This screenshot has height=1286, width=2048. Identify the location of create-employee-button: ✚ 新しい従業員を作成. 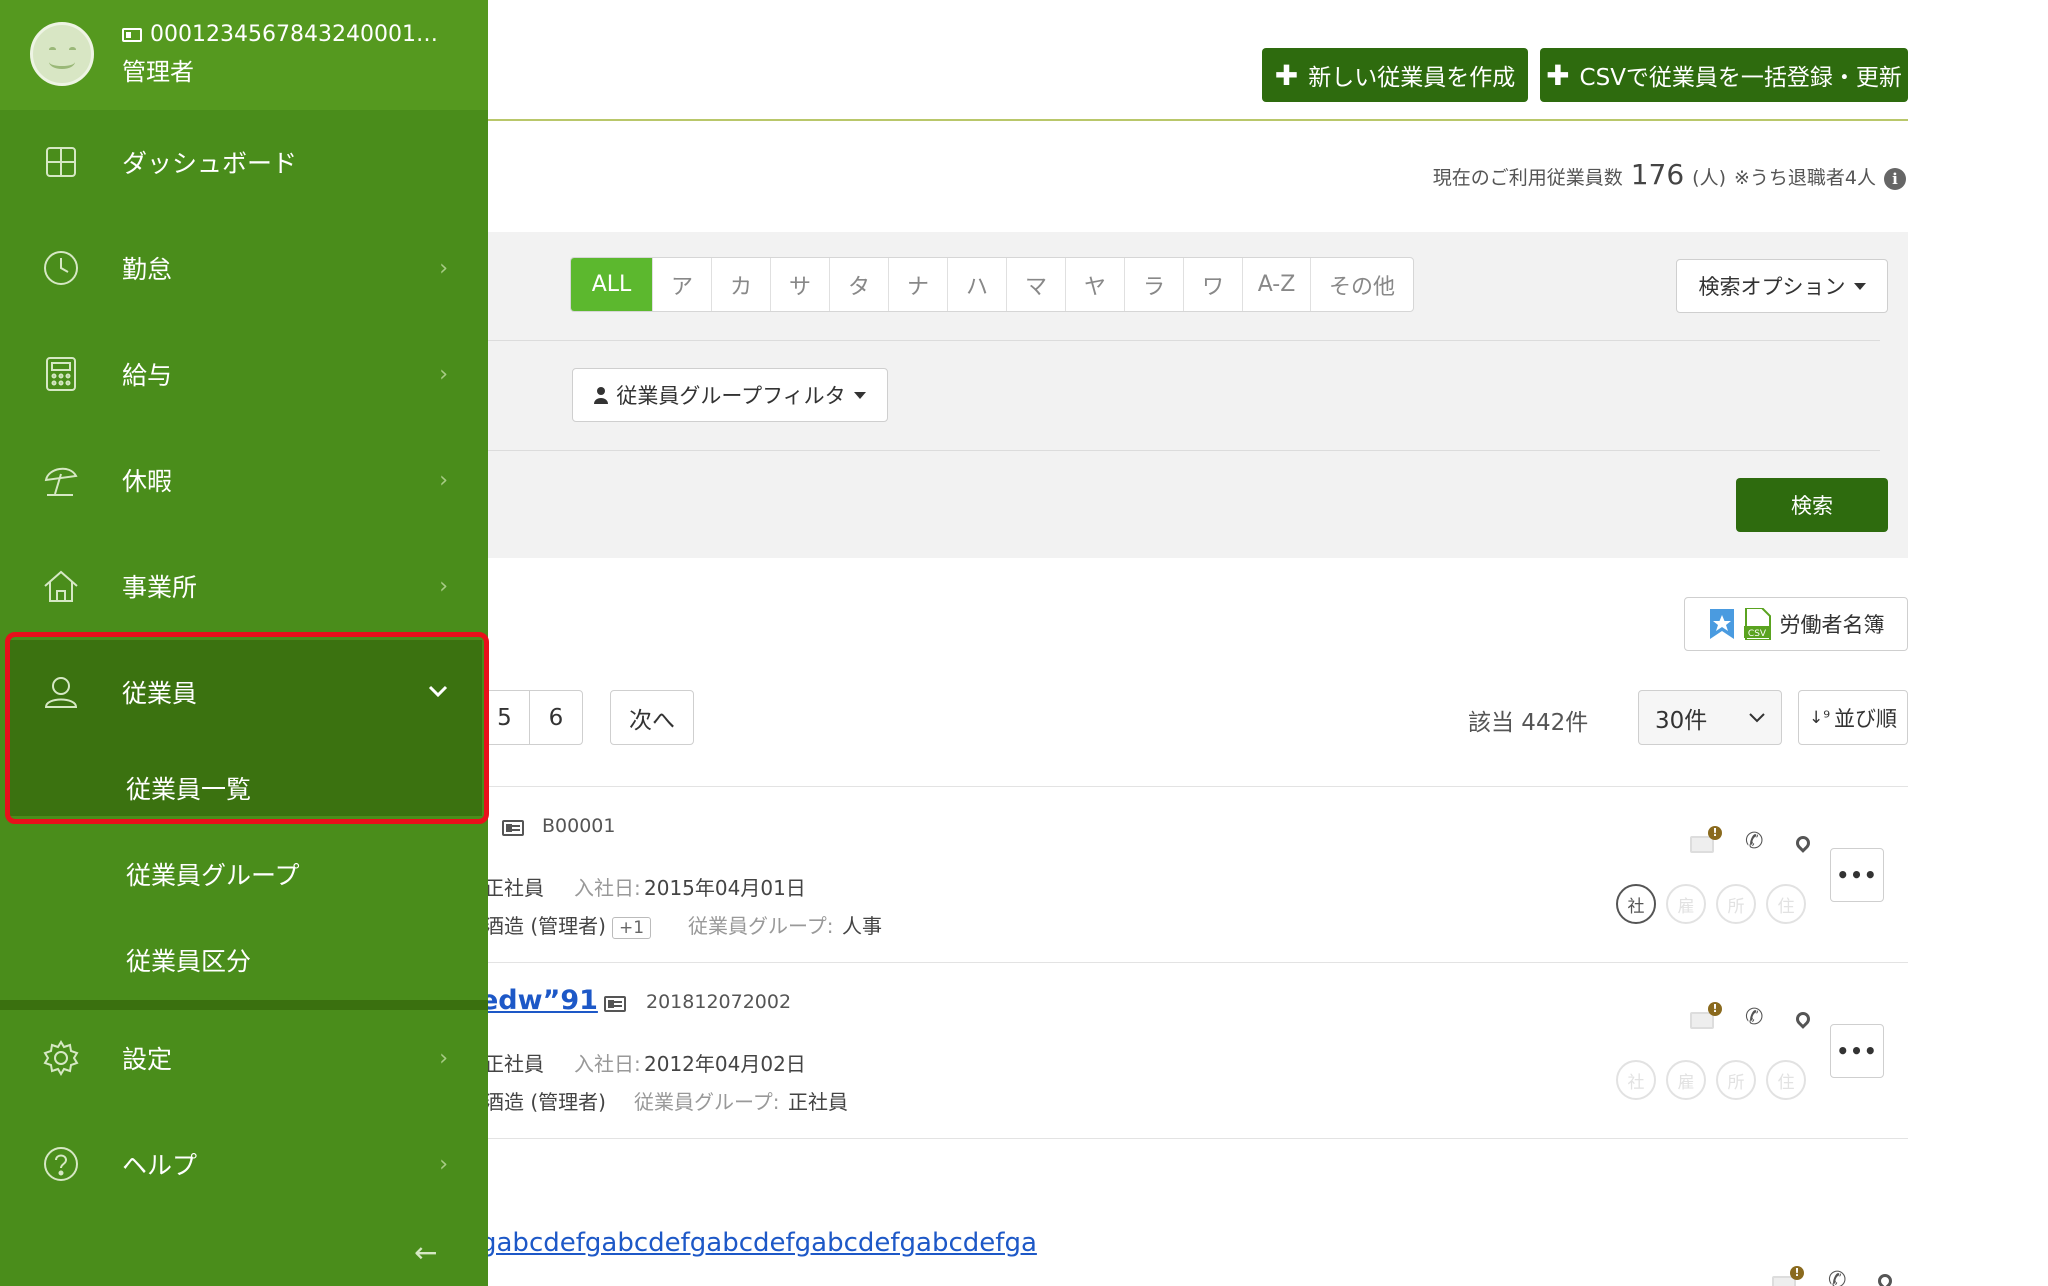
(1395, 75).